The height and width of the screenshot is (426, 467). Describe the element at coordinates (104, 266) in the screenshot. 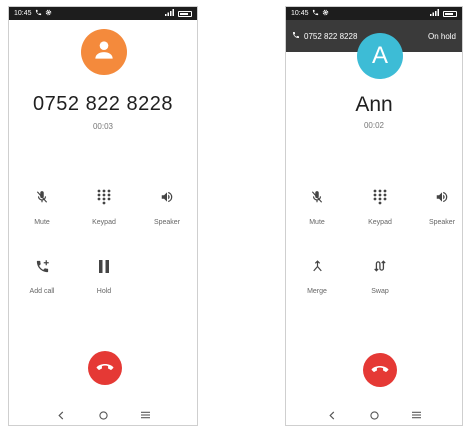

I see `hold-icon` at that location.